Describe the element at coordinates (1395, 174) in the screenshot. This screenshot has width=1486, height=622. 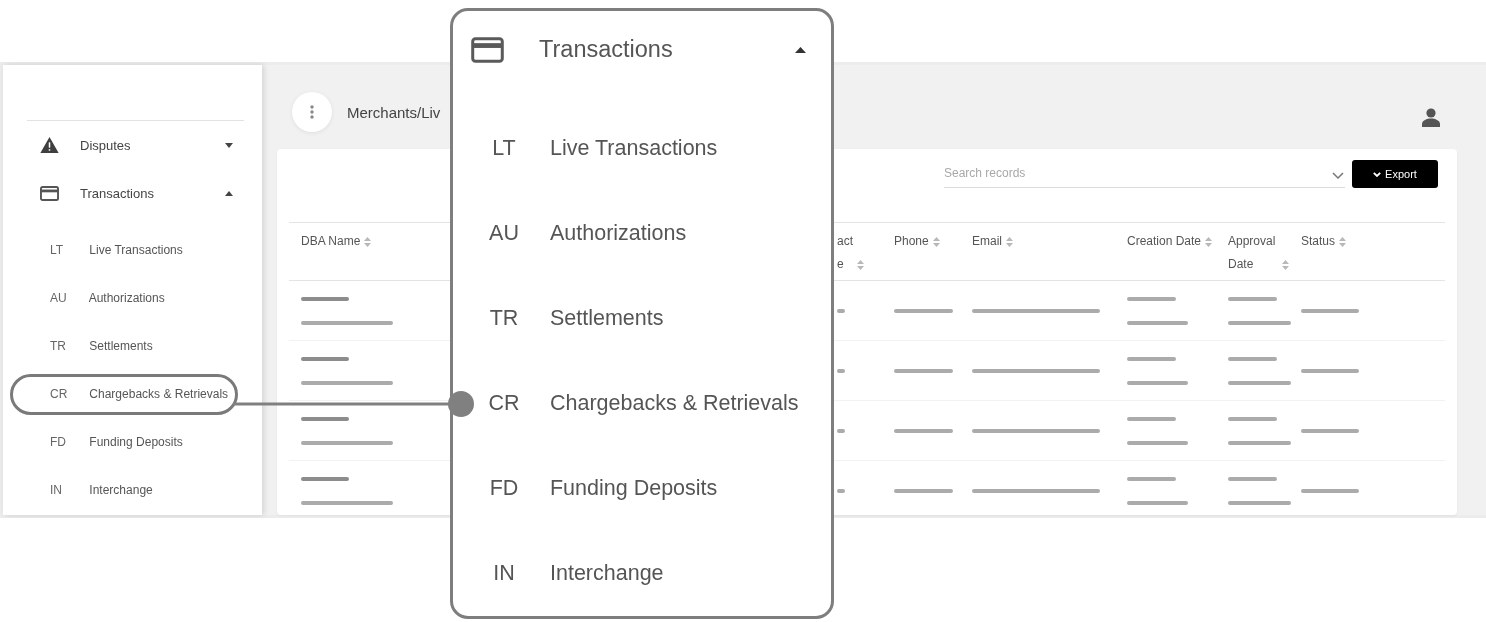
I see `export-button: Export` at that location.